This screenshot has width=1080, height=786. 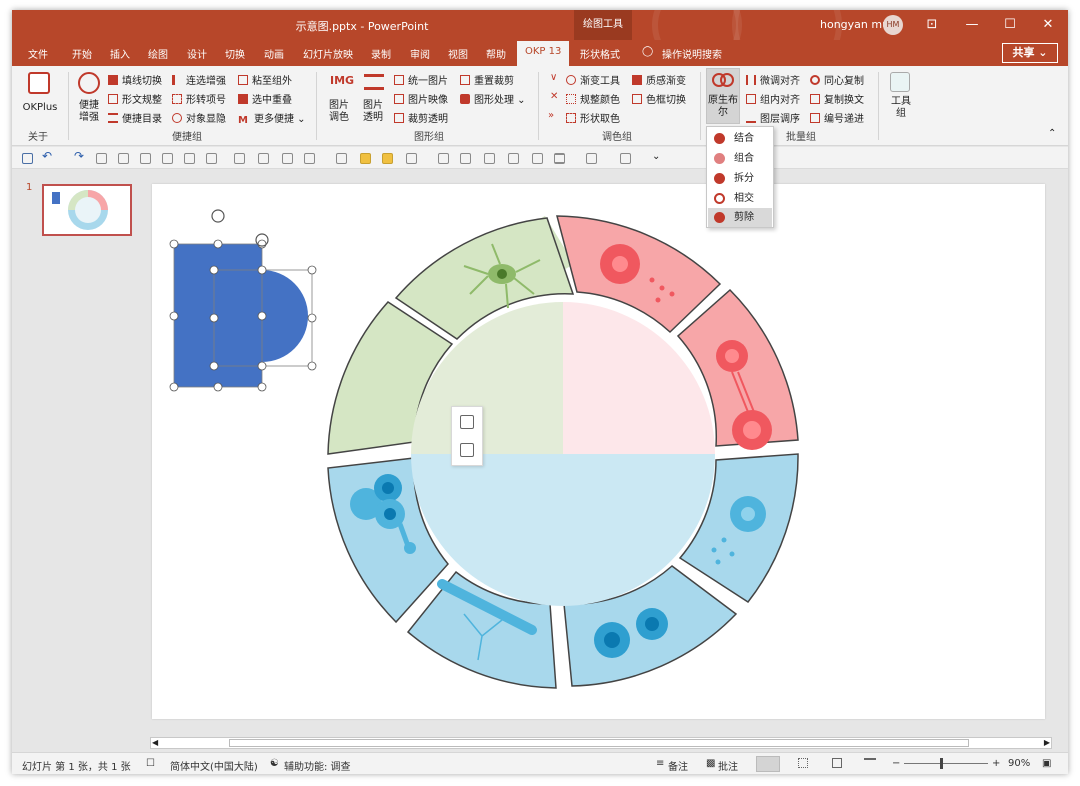 What do you see at coordinates (27, 158) in the screenshot?
I see `save-icon` at bounding box center [27, 158].